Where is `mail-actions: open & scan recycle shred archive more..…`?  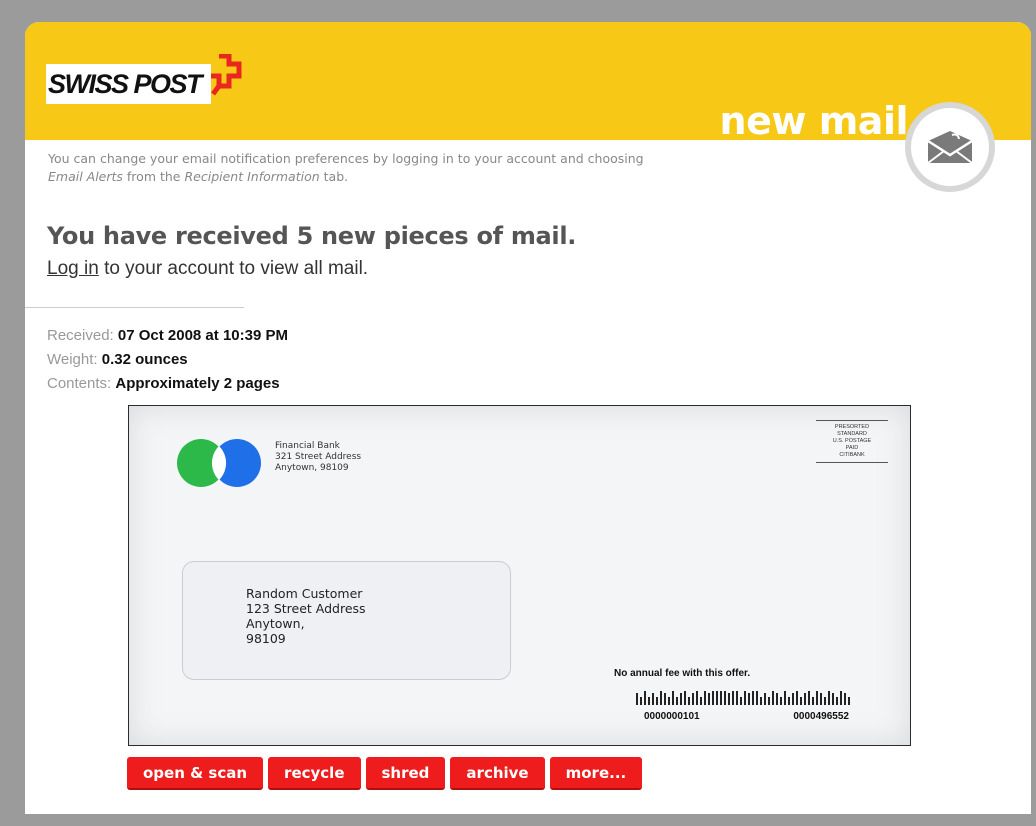 mail-actions: open & scan recycle shred archive more..… is located at coordinates (385, 773).